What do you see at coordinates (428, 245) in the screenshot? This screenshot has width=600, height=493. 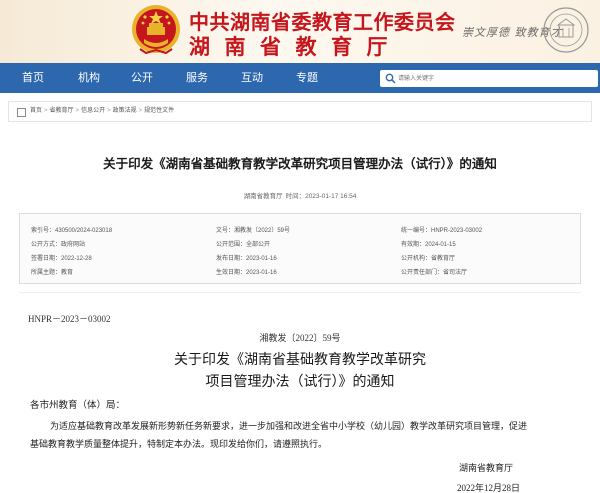 I see `info-validity-date: 有效期：2024-01-15` at bounding box center [428, 245].